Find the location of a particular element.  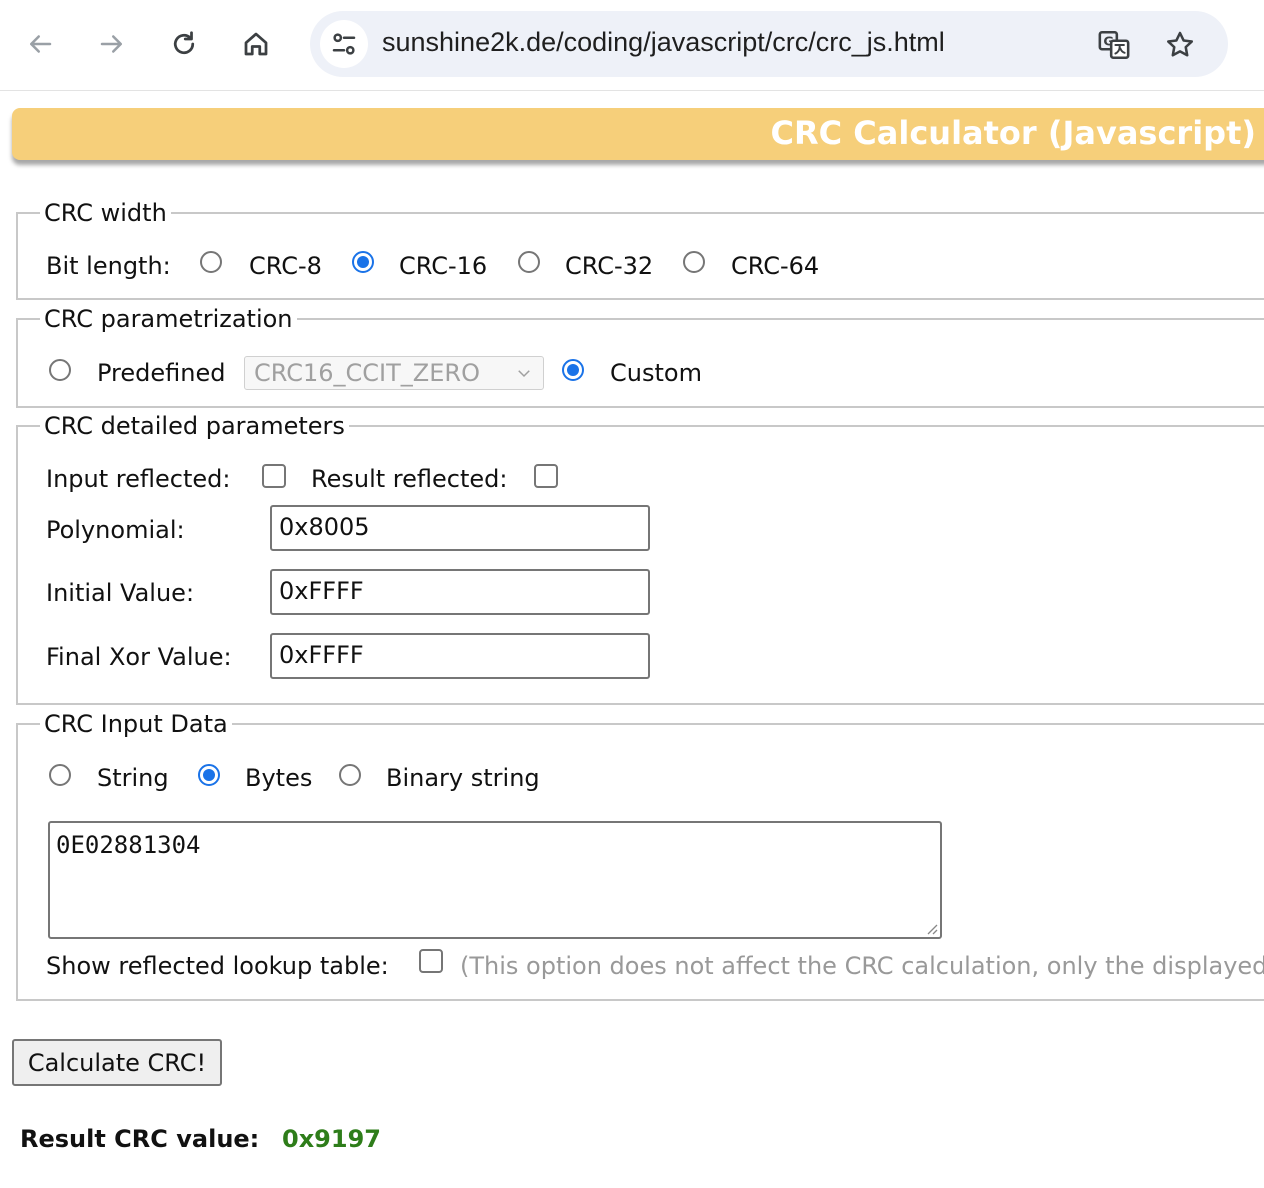

final-xor-input: 0xFFFF is located at coordinates (460, 656).